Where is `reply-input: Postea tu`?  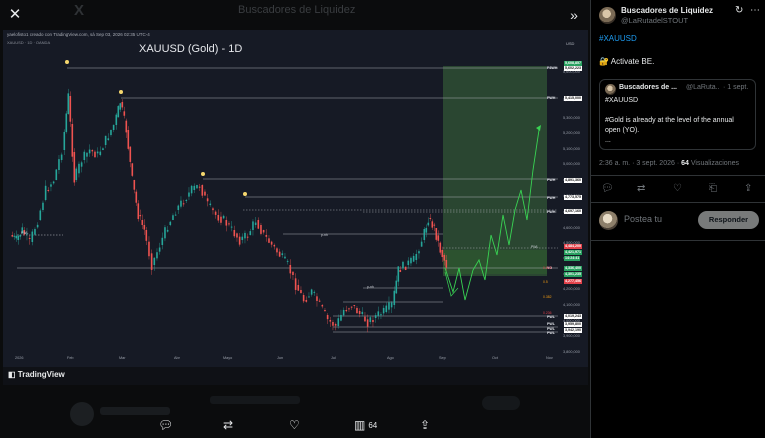
reply-input: Postea tu is located at coordinates (643, 219).